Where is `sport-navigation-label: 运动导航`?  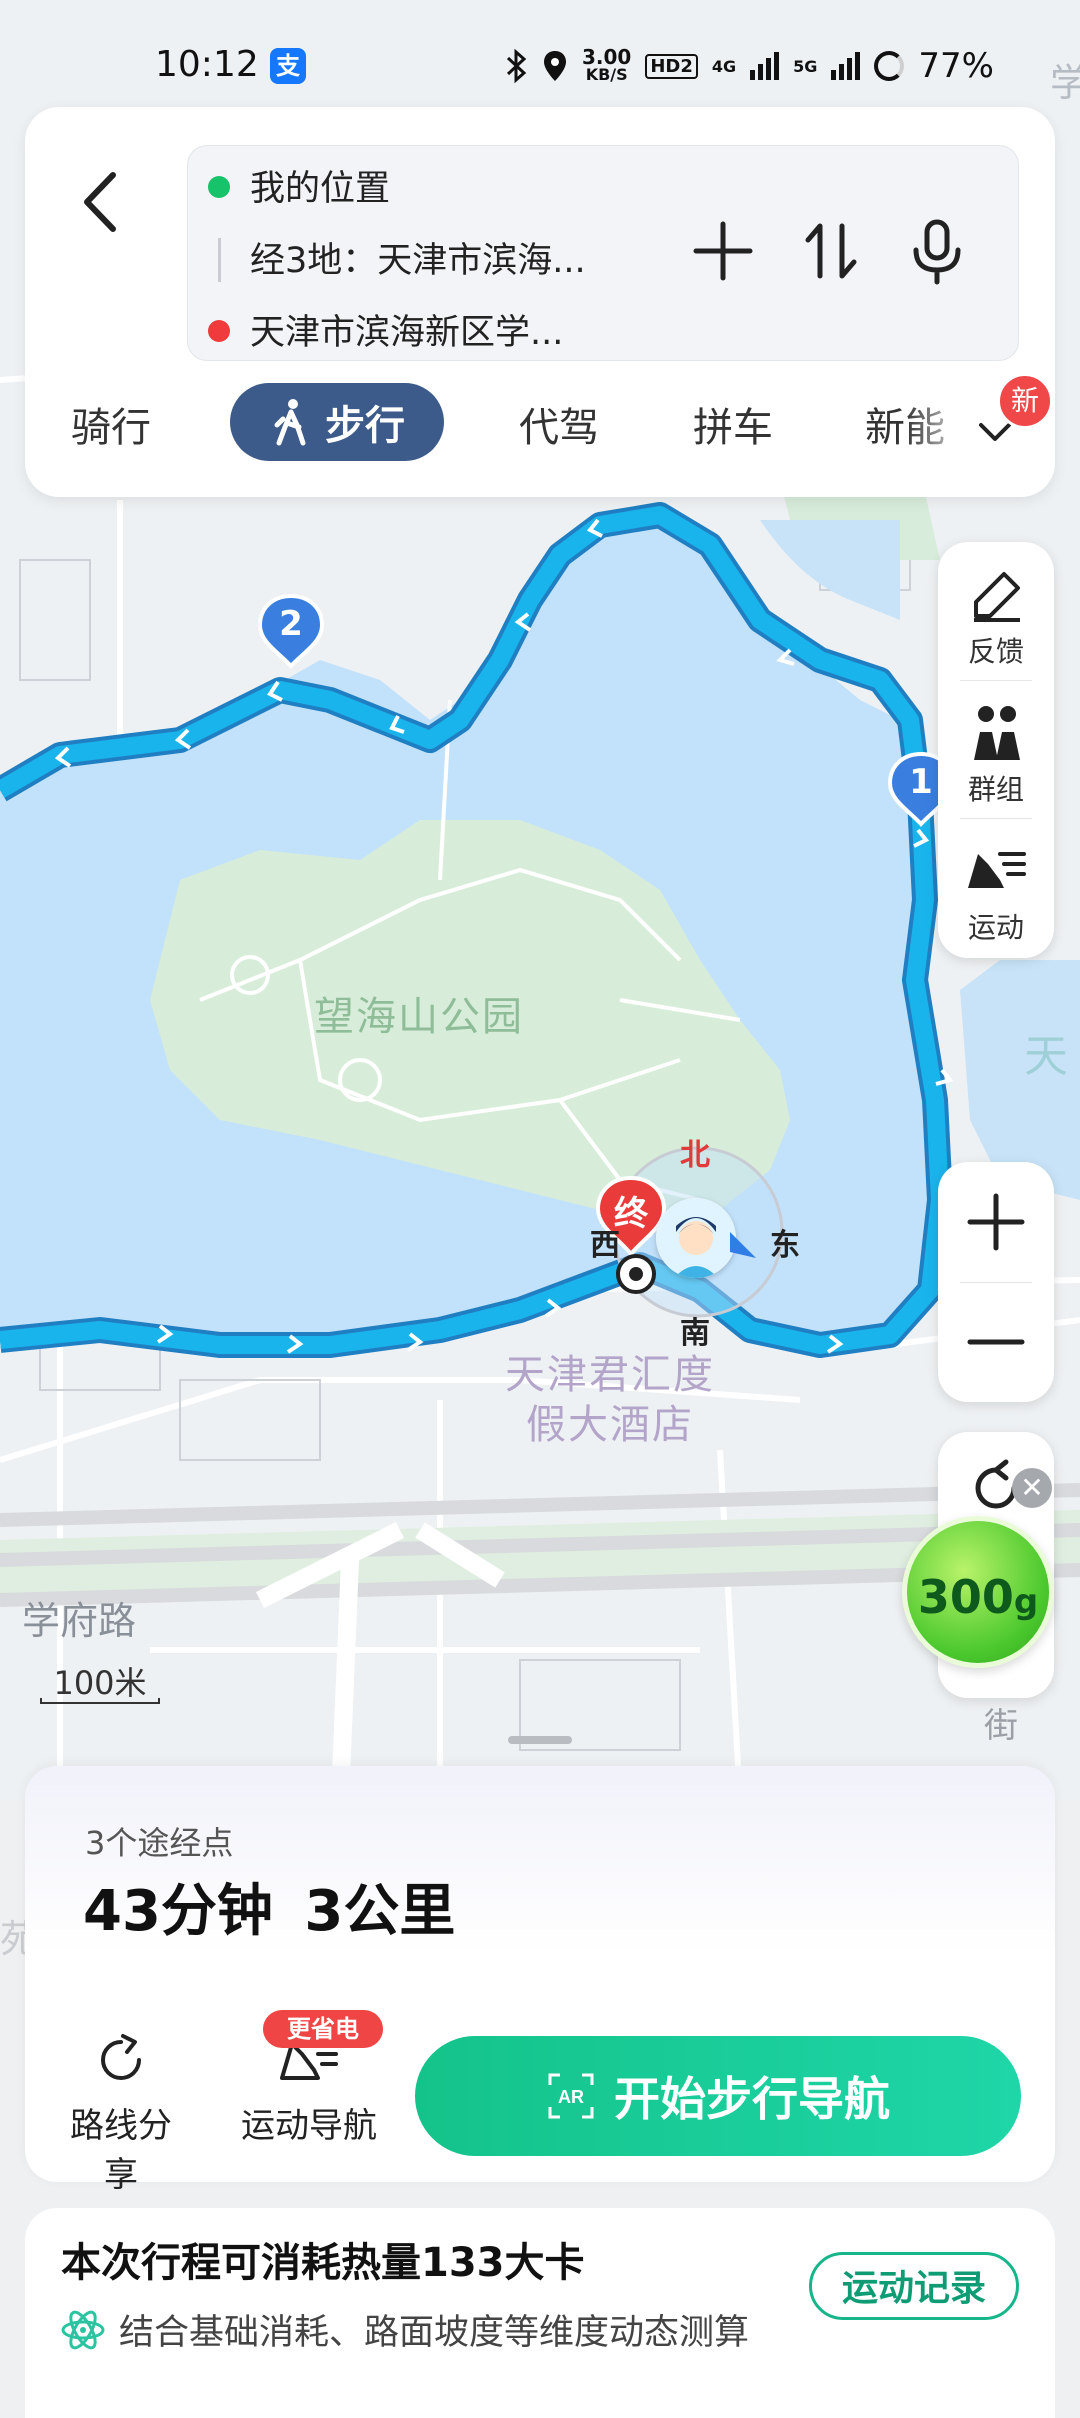
sport-navigation-label: 运动导航 is located at coordinates (309, 2126).